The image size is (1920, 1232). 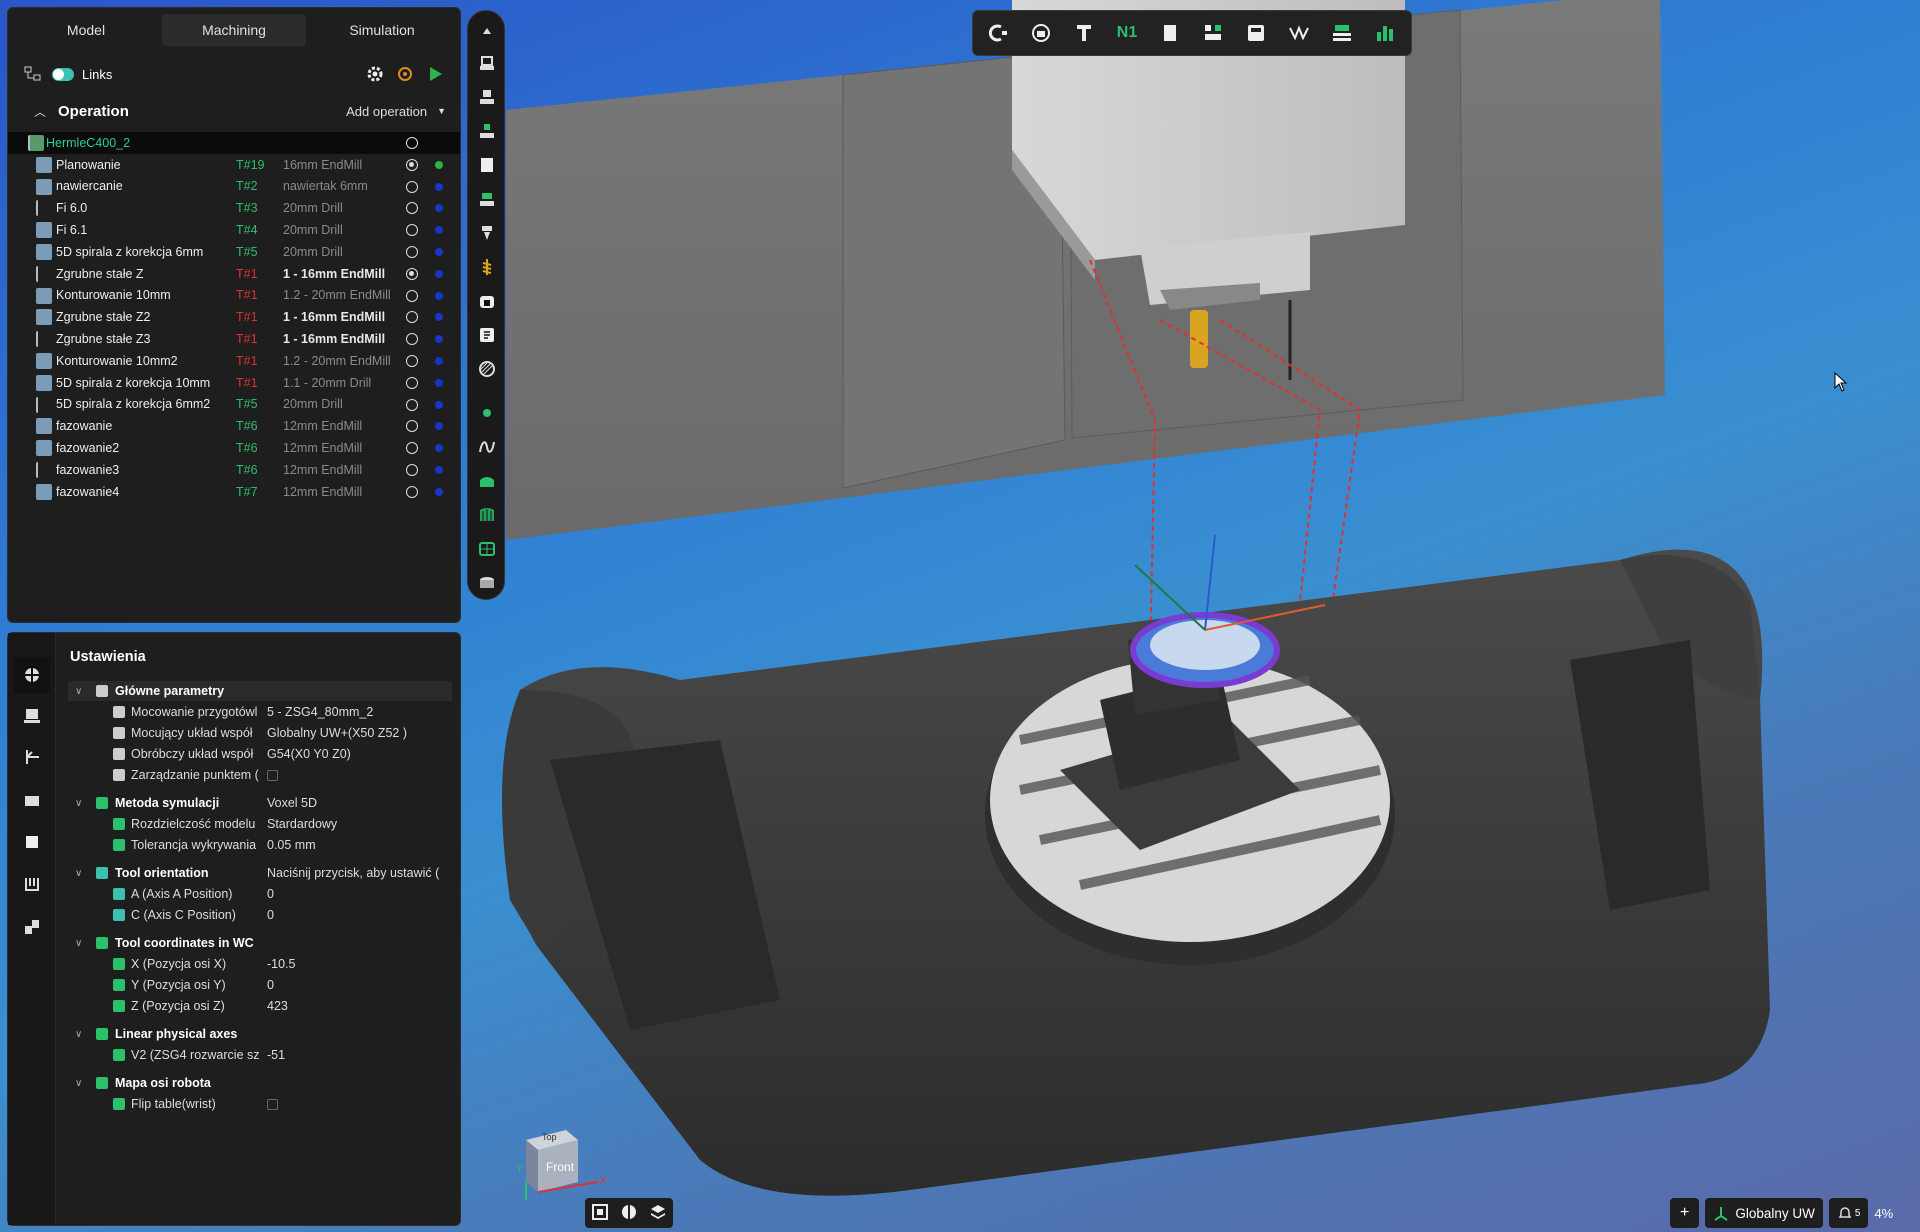 What do you see at coordinates (272, 775) in the screenshot?
I see `property-checkbox` at bounding box center [272, 775].